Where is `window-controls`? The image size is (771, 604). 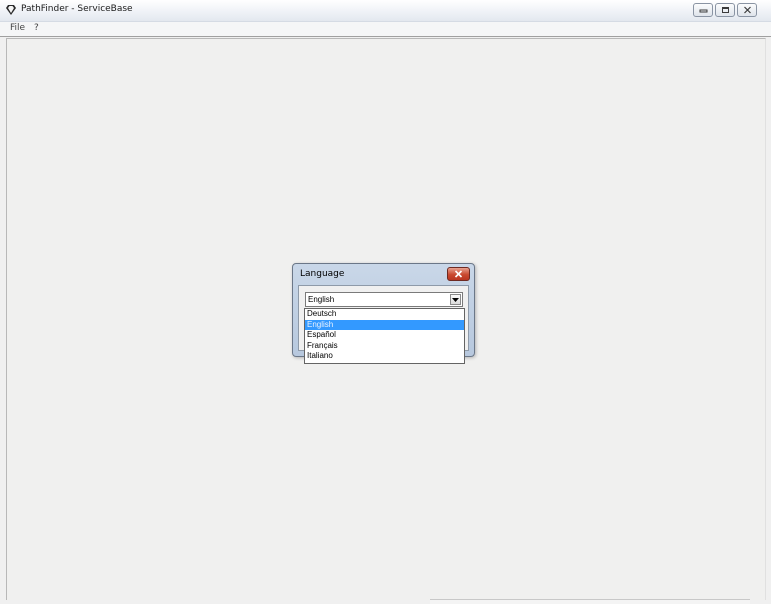
window-controls is located at coordinates (724, 10).